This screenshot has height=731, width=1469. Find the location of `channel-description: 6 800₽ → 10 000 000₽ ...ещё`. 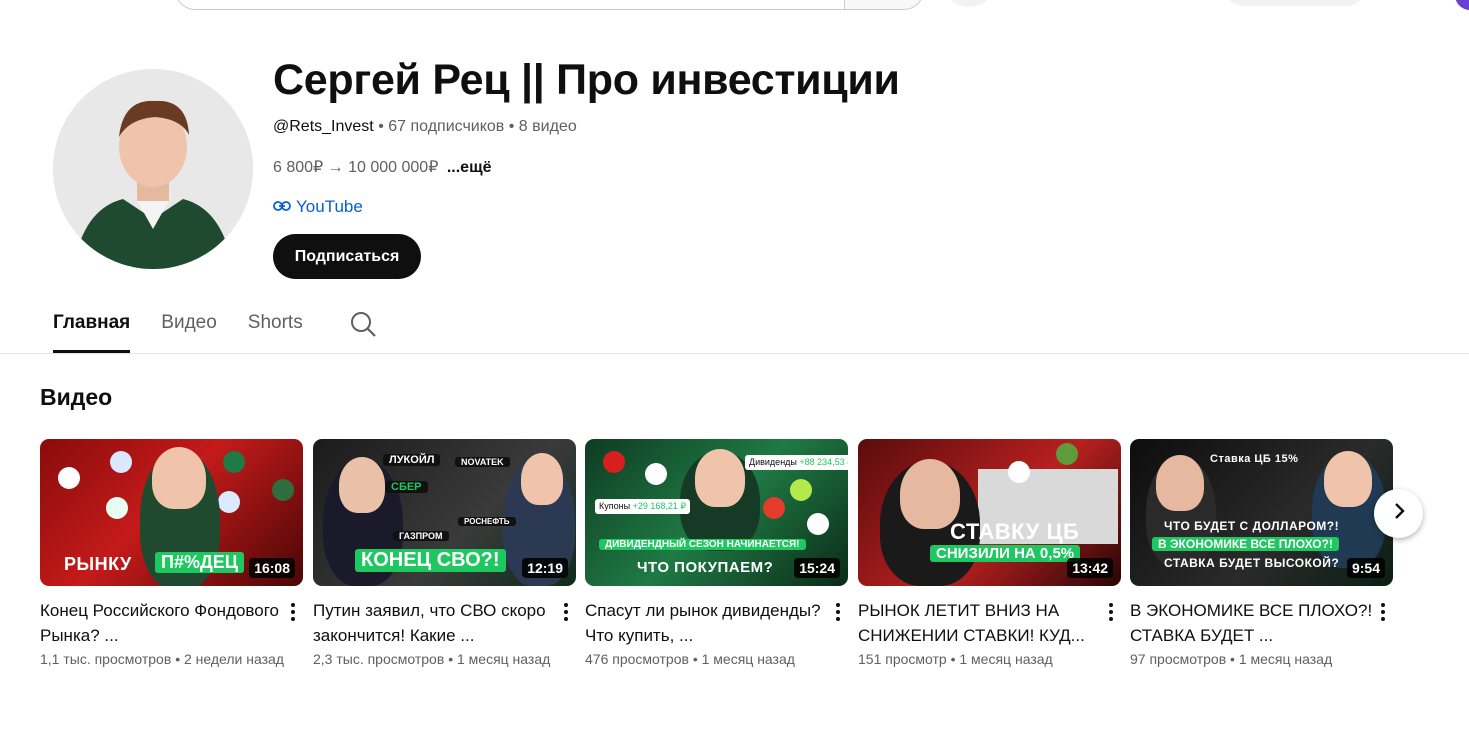

channel-description: 6 800₽ → 10 000 000₽ ...ещё is located at coordinates (382, 167).